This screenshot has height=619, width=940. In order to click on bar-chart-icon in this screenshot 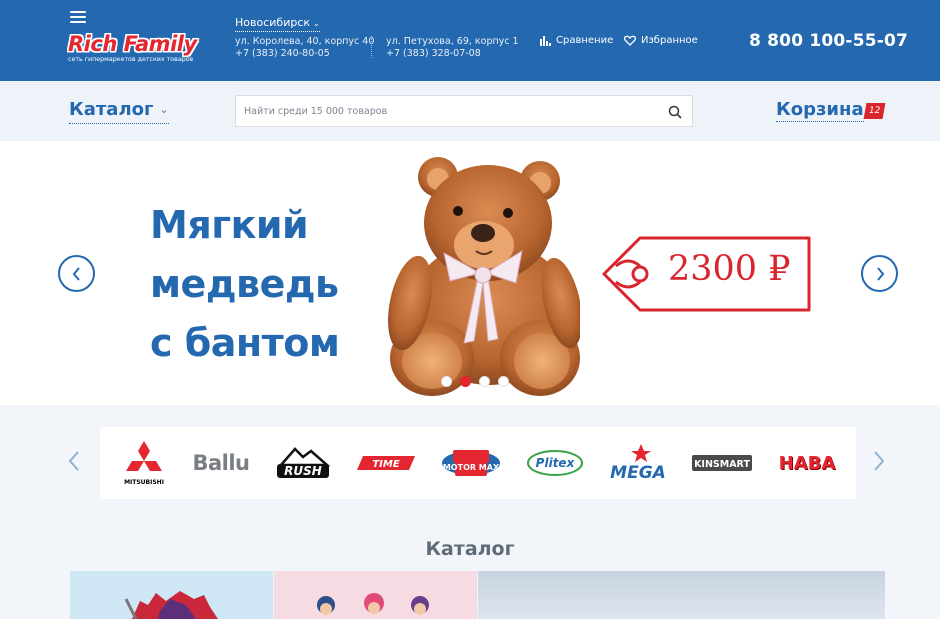, I will do `click(545, 40)`.